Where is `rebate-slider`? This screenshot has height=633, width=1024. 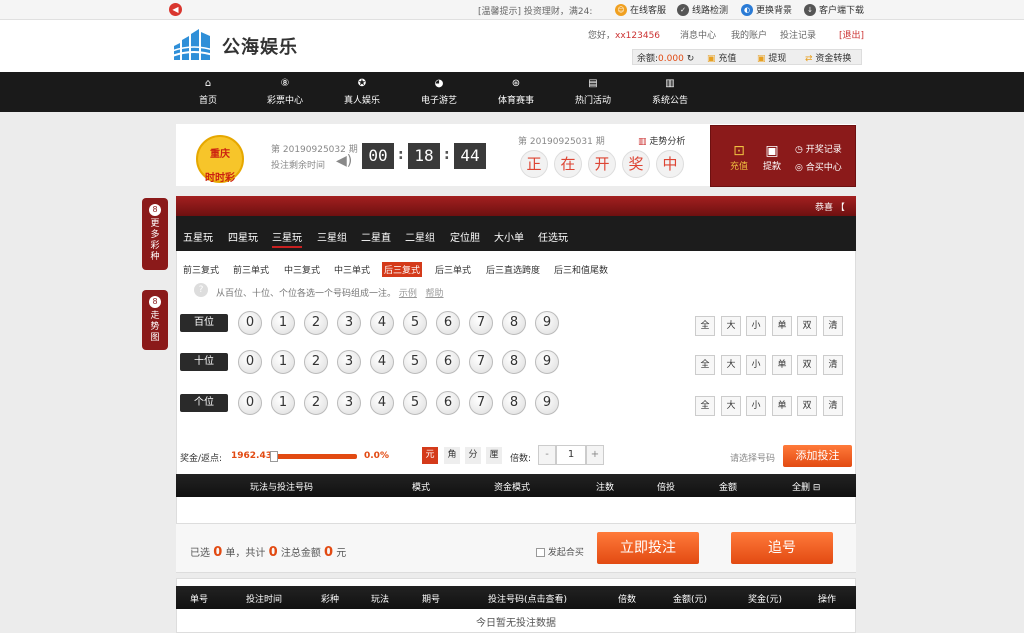
rebate-slider is located at coordinates (314, 456).